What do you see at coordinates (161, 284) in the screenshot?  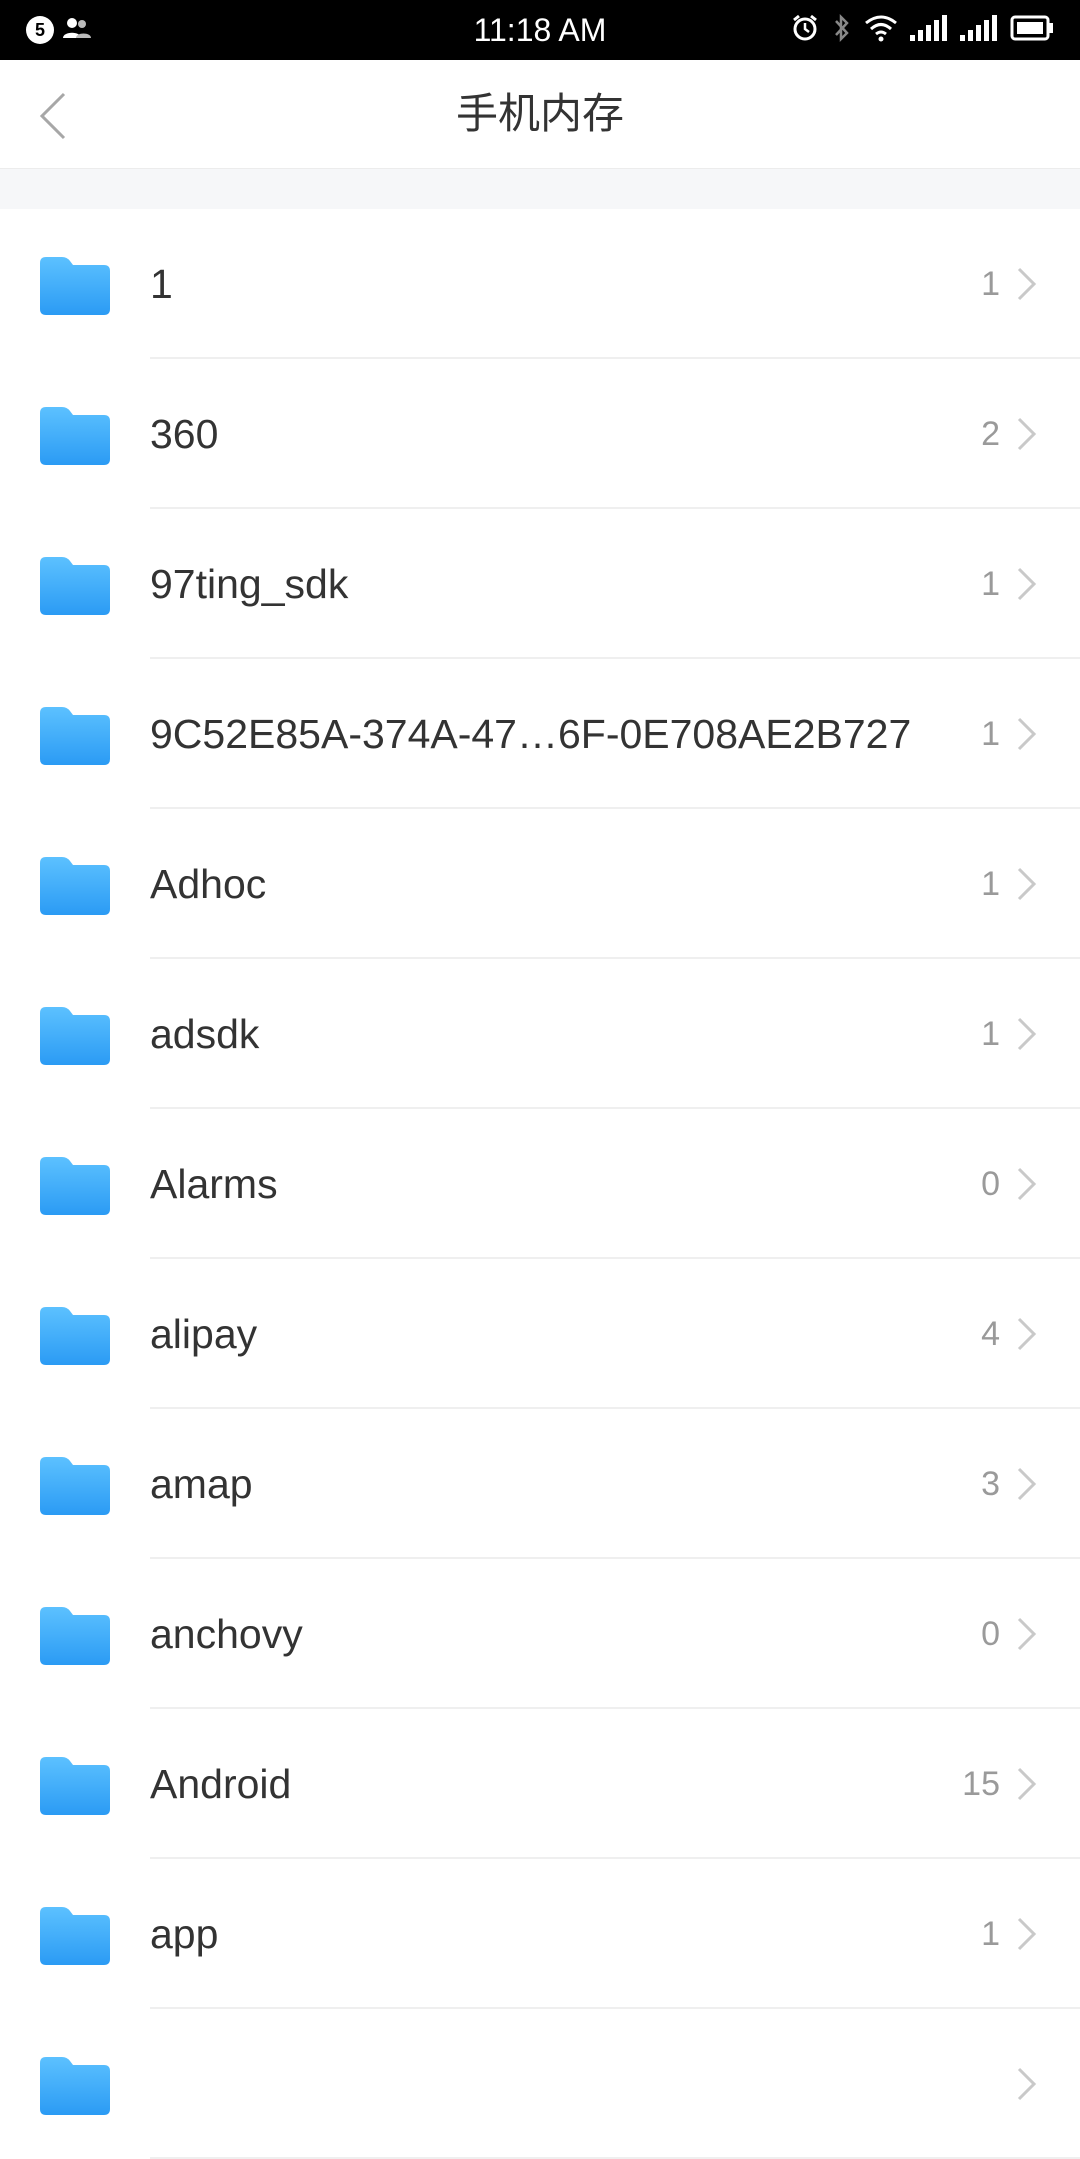 I see `folder-name: 1` at bounding box center [161, 284].